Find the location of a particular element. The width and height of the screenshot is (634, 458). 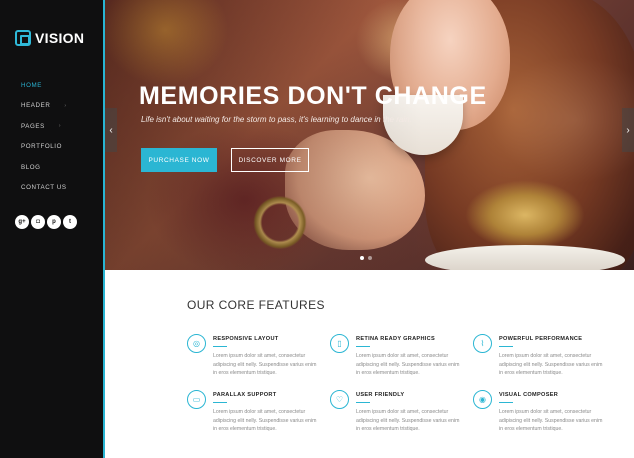

camera-icon: ◎ is located at coordinates (196, 343).